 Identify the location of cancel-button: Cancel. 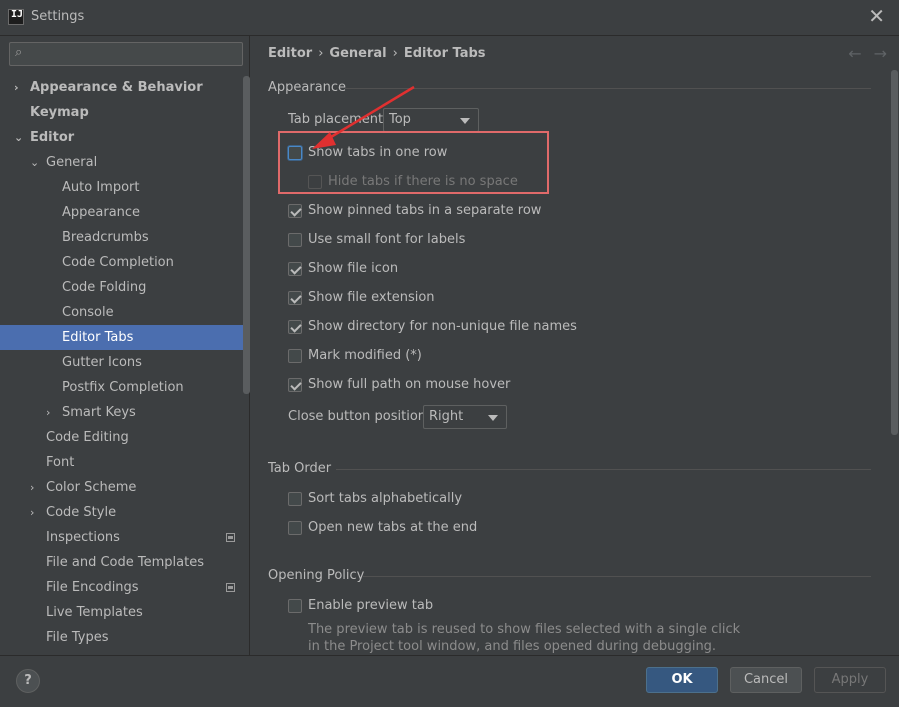
(766, 680).